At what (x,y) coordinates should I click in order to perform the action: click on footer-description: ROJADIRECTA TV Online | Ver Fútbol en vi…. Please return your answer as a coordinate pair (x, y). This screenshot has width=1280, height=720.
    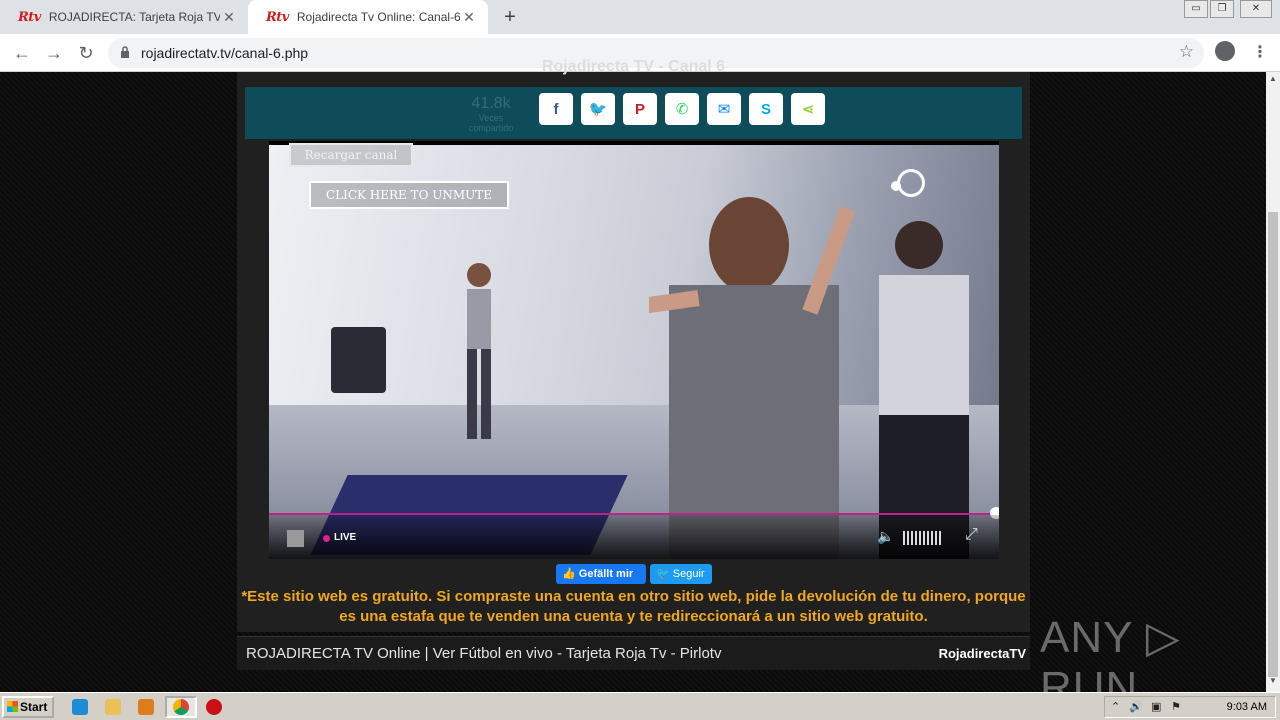
    Looking at the image, I should click on (484, 653).